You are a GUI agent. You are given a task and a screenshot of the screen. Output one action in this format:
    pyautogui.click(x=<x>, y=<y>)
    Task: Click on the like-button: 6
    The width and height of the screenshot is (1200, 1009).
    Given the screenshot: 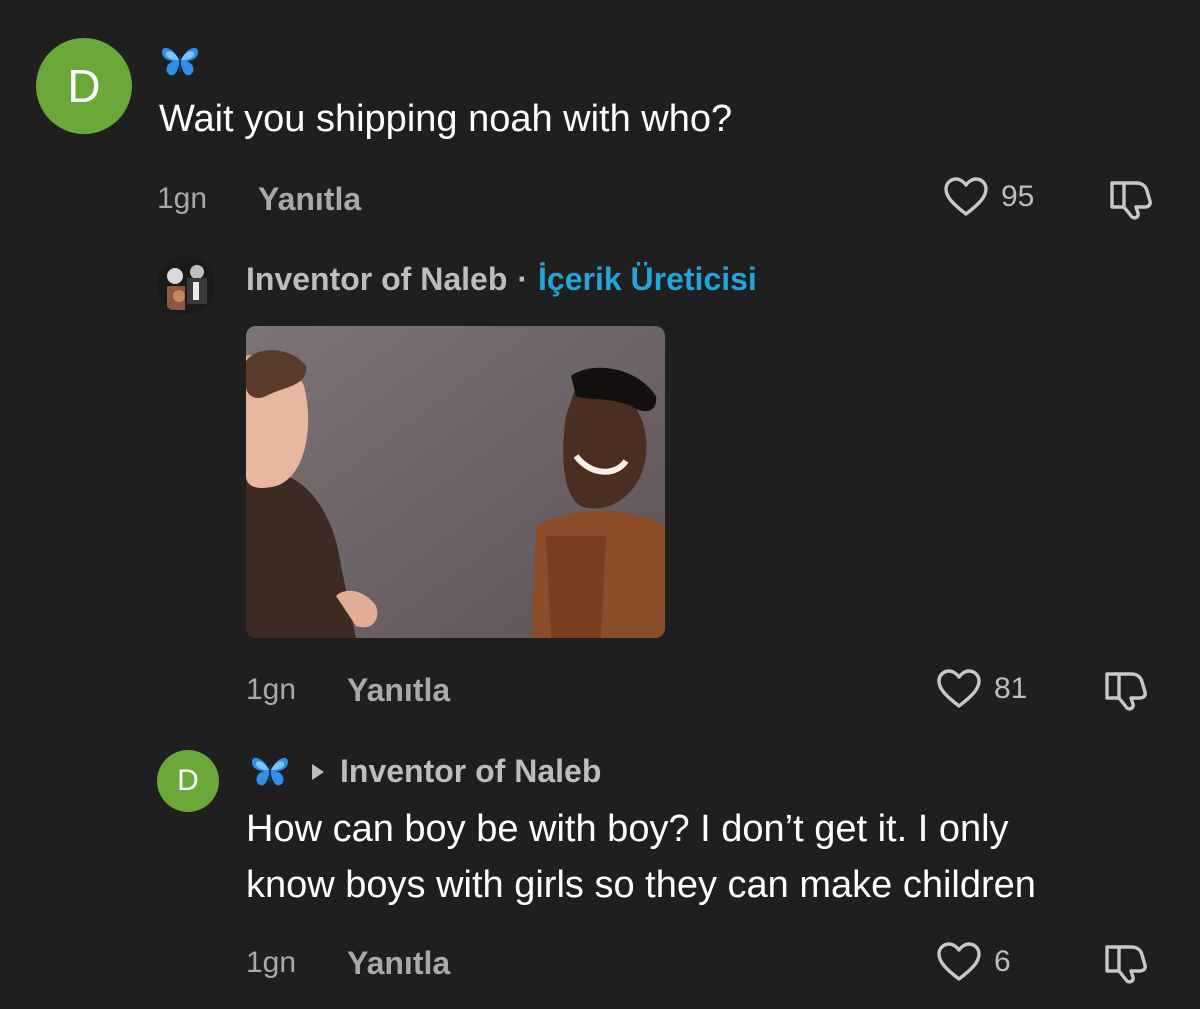 What is the action you would take?
    pyautogui.click(x=973, y=962)
    